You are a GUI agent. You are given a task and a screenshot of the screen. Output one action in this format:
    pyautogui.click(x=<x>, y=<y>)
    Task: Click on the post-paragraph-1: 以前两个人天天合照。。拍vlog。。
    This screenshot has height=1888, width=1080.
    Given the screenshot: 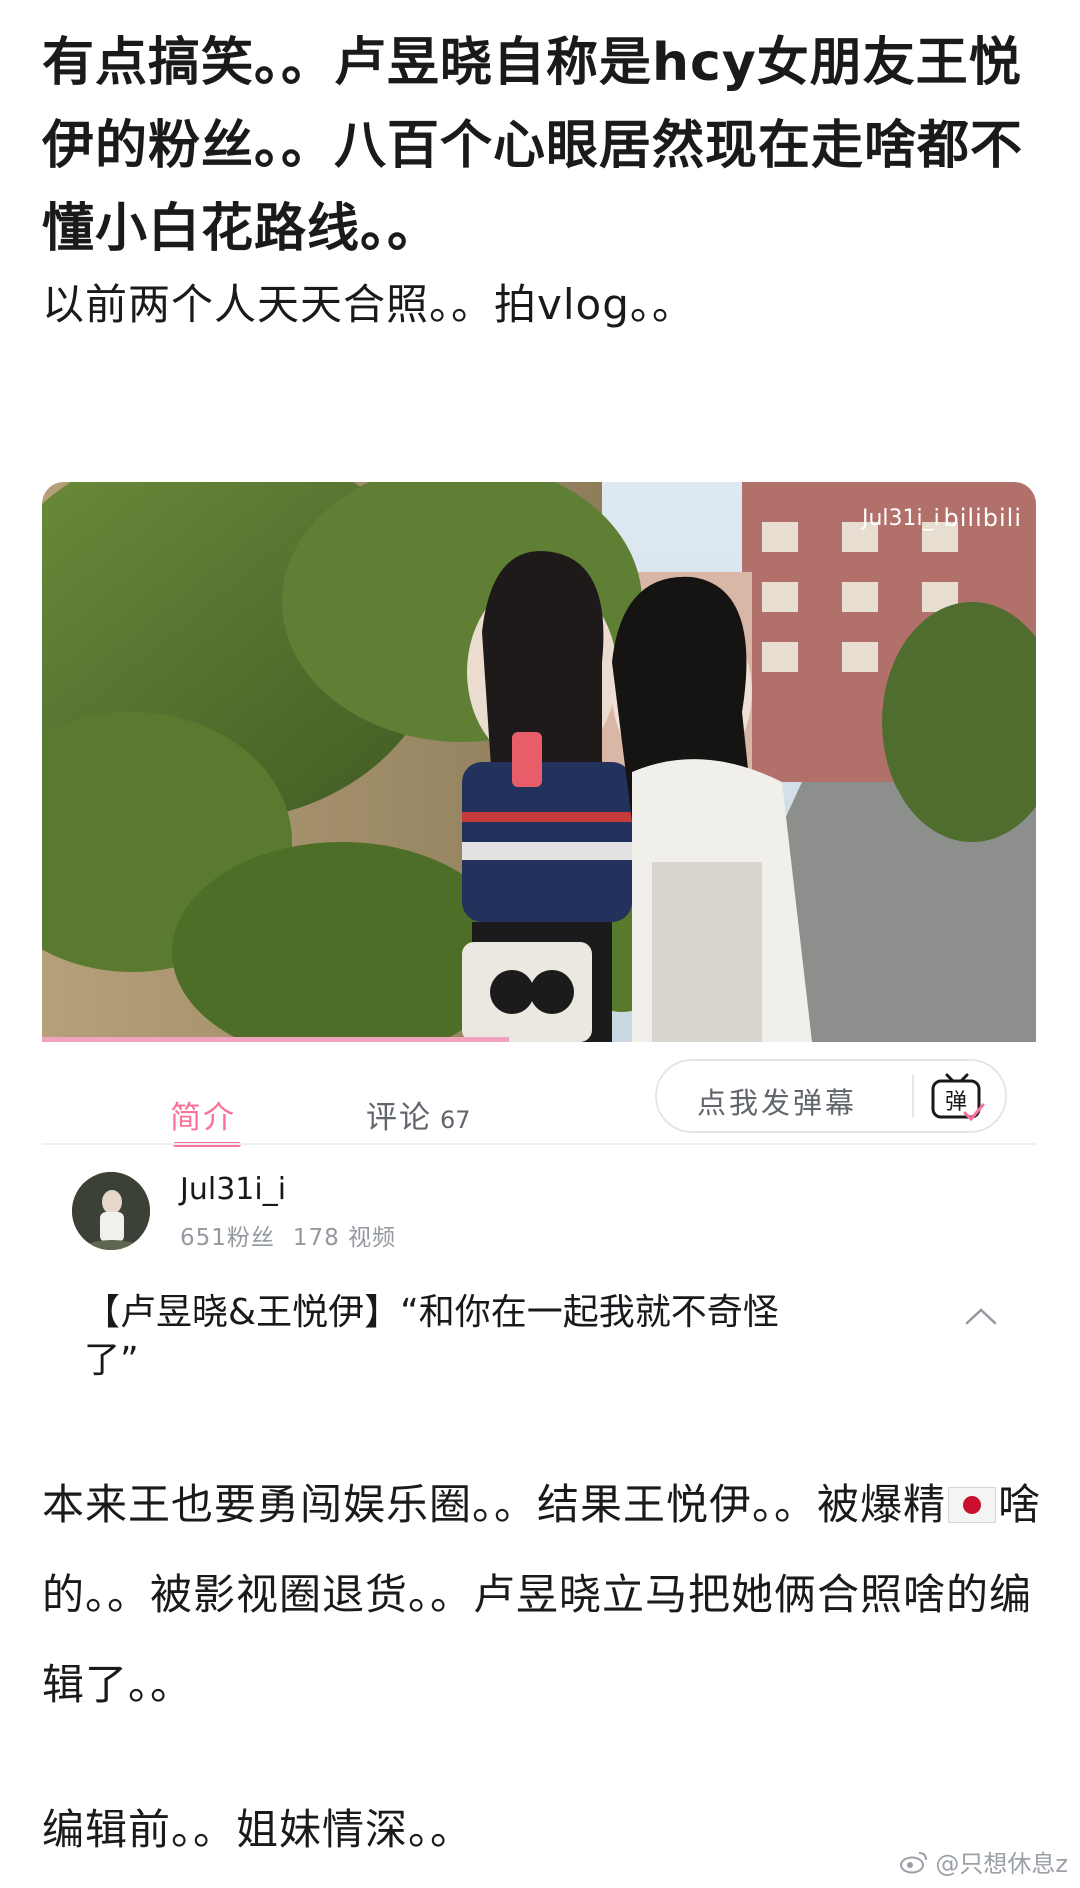 What is the action you would take?
    pyautogui.click(x=368, y=304)
    